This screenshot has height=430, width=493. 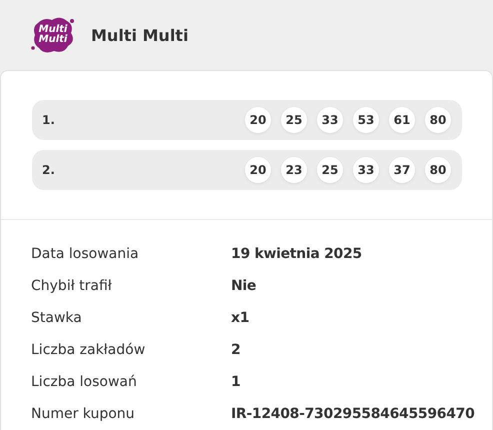 What do you see at coordinates (57, 318) in the screenshot?
I see `detail-label: Stawka` at bounding box center [57, 318].